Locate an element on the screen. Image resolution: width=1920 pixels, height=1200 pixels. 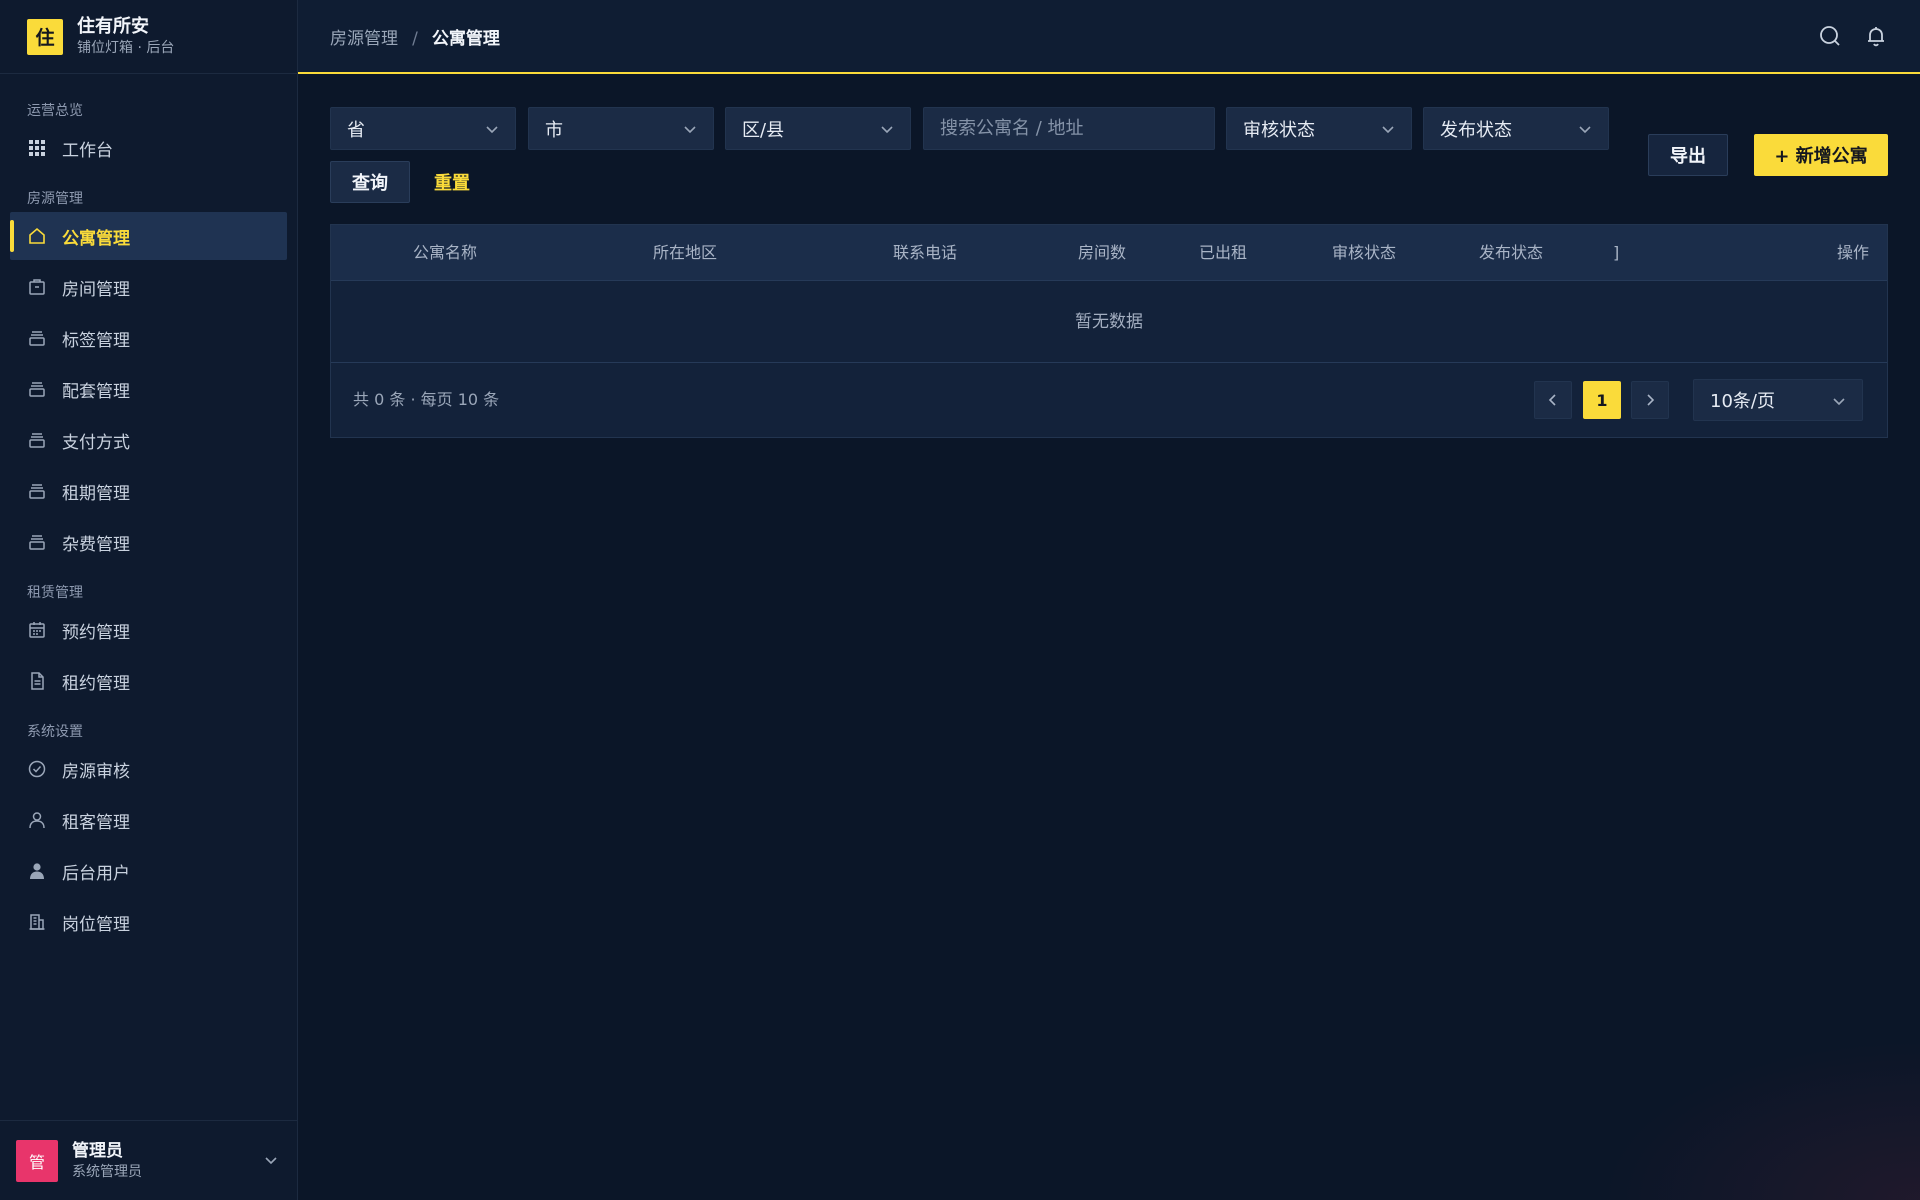
sidebar-item-apartments: 公寓管理 is located at coordinates (148, 236).